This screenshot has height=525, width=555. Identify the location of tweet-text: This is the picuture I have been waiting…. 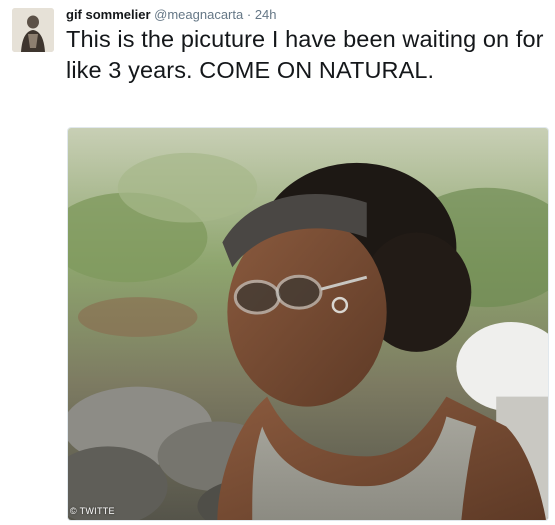
(305, 54).